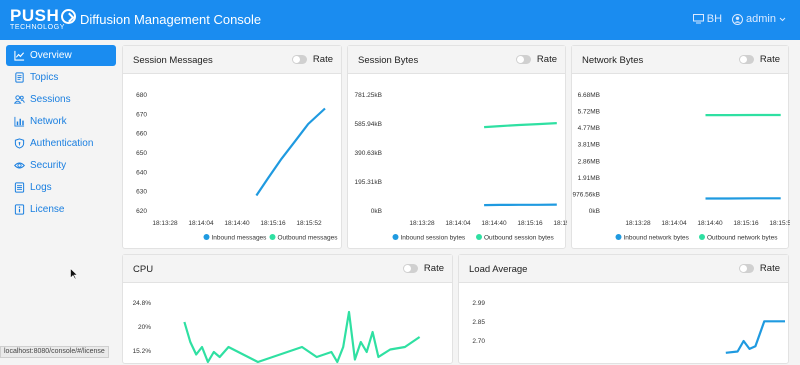  I want to click on sidebar-item-sessions: Sessions, so click(61, 99).